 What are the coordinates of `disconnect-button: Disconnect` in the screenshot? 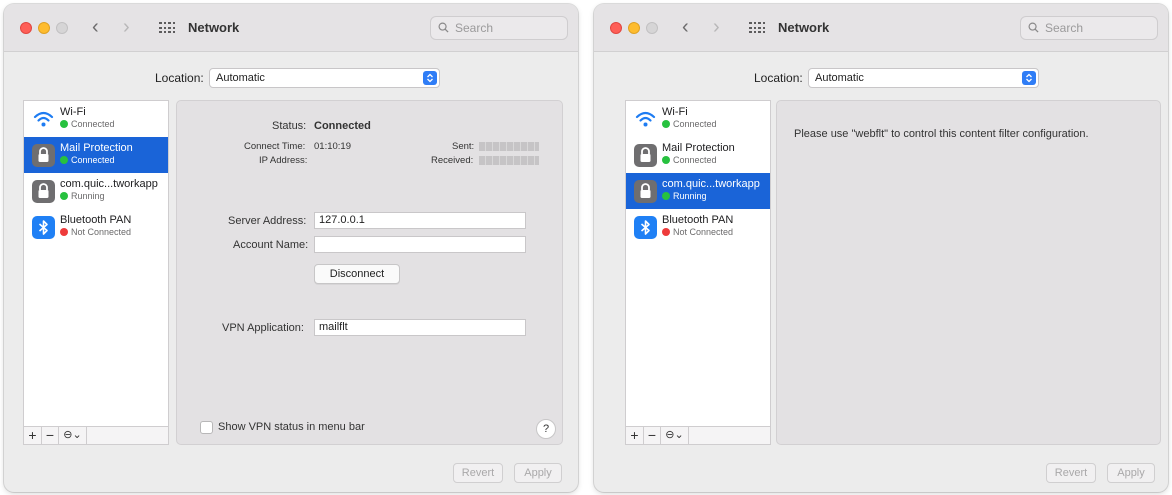 It's located at (357, 274).